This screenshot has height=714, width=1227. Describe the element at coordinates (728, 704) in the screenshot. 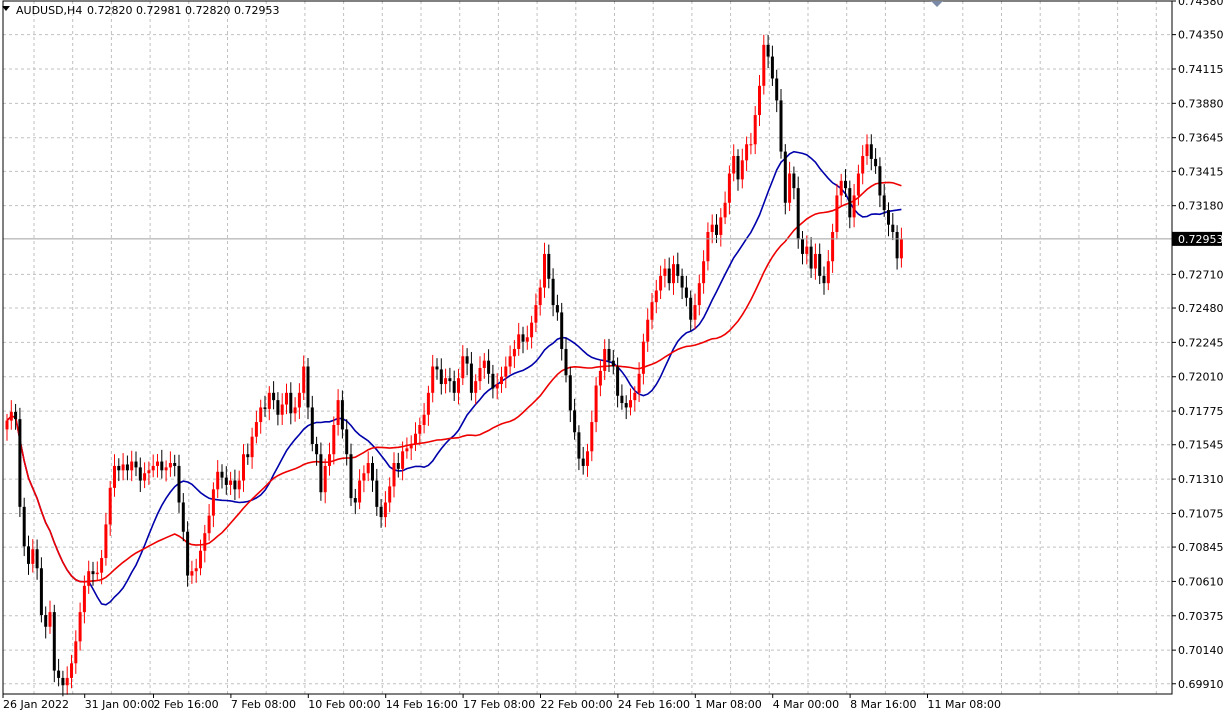

I see `time-tick-label: 1 Mar 08:00` at that location.